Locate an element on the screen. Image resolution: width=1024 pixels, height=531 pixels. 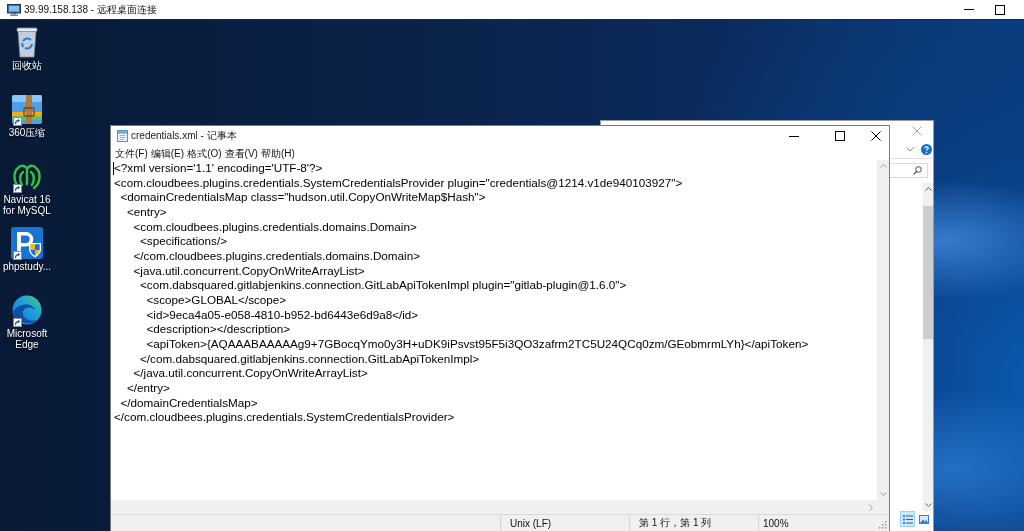
text-line: <description></description> is located at coordinates (218, 329).